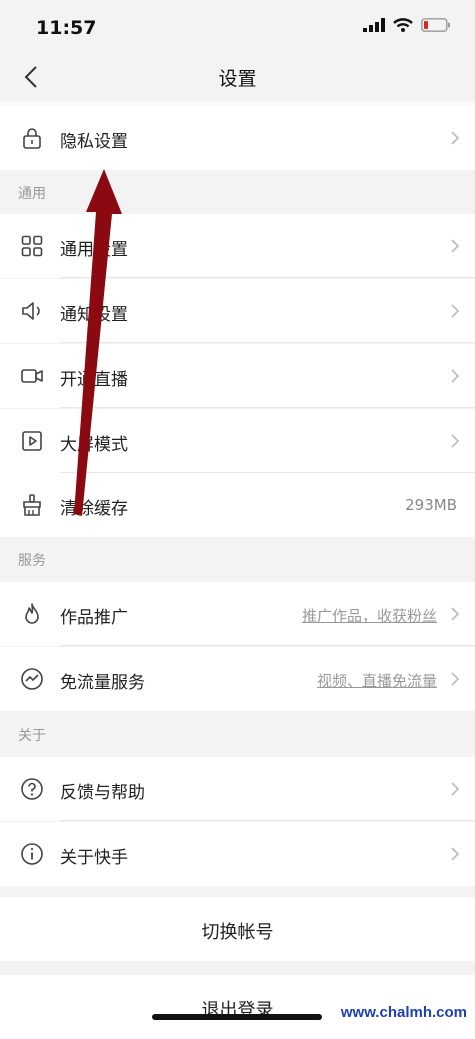 The width and height of the screenshot is (475, 1039). I want to click on row-free-data-service: 免流量服务 视频、直播免流量, so click(237, 679).